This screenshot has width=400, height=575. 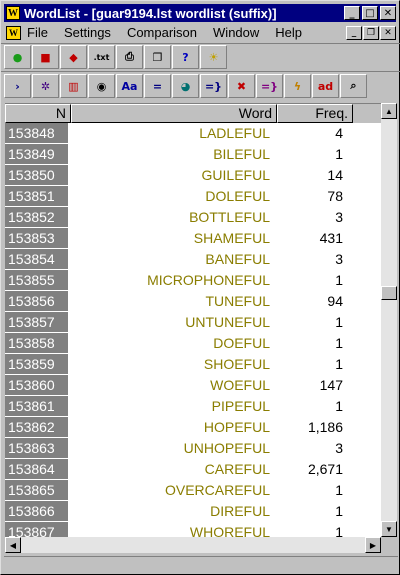 I want to click on table-row: 153867 WHOREFUL 1, so click(x=193, y=530).